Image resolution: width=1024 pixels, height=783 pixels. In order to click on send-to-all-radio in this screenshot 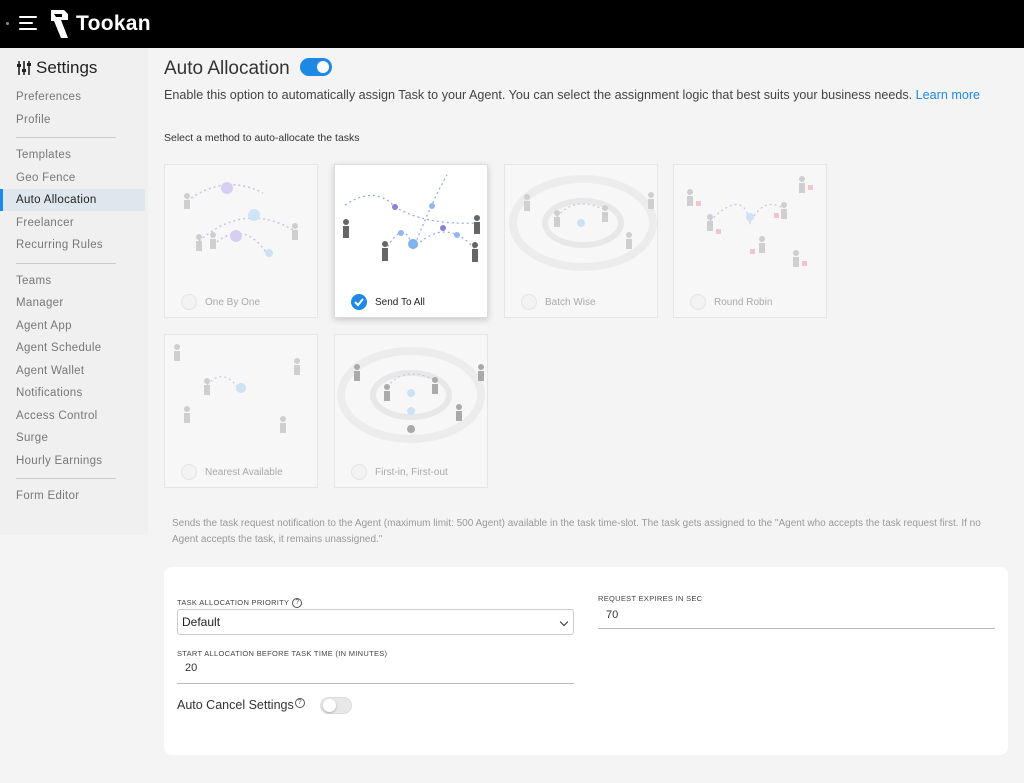, I will do `click(359, 302)`.